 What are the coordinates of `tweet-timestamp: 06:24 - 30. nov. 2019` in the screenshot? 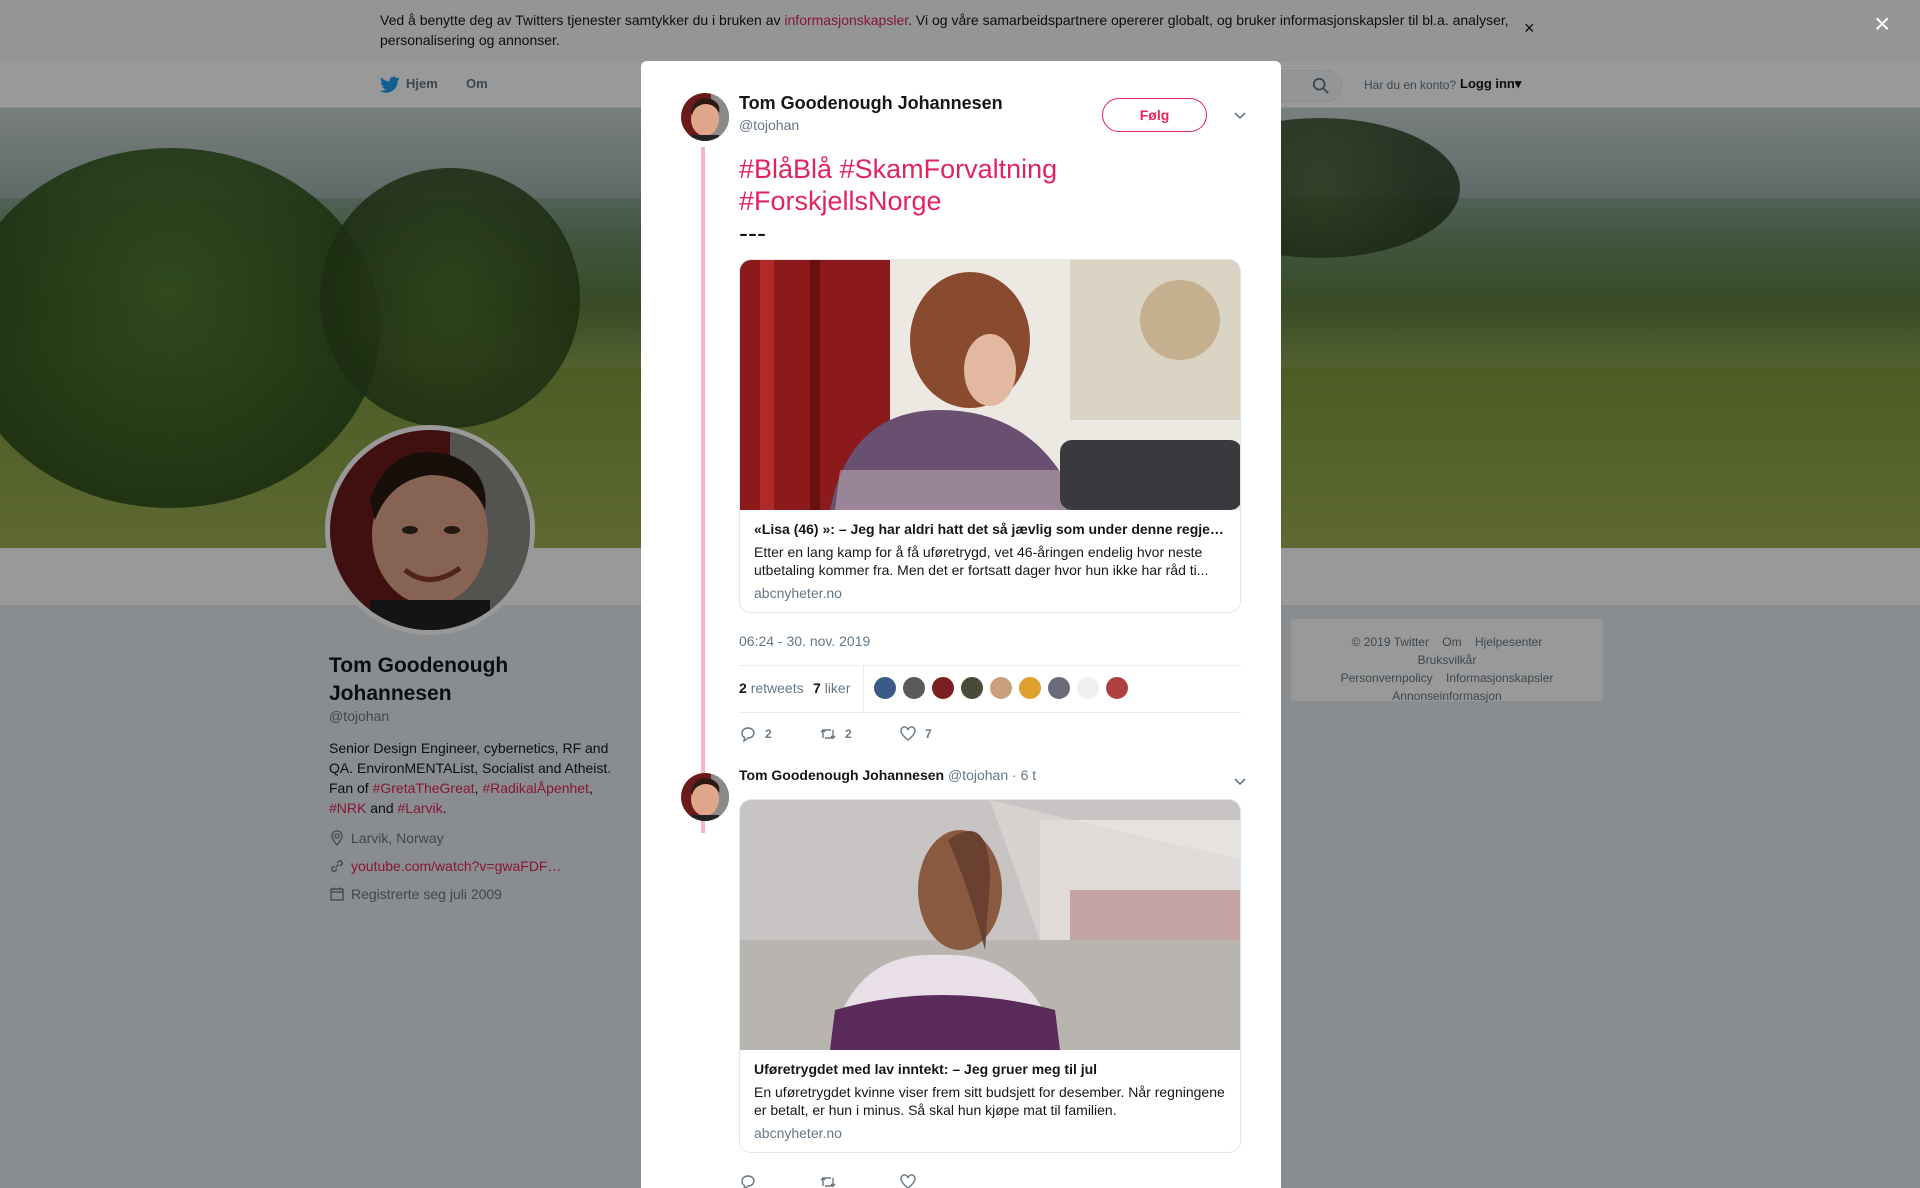 It's located at (804, 641).